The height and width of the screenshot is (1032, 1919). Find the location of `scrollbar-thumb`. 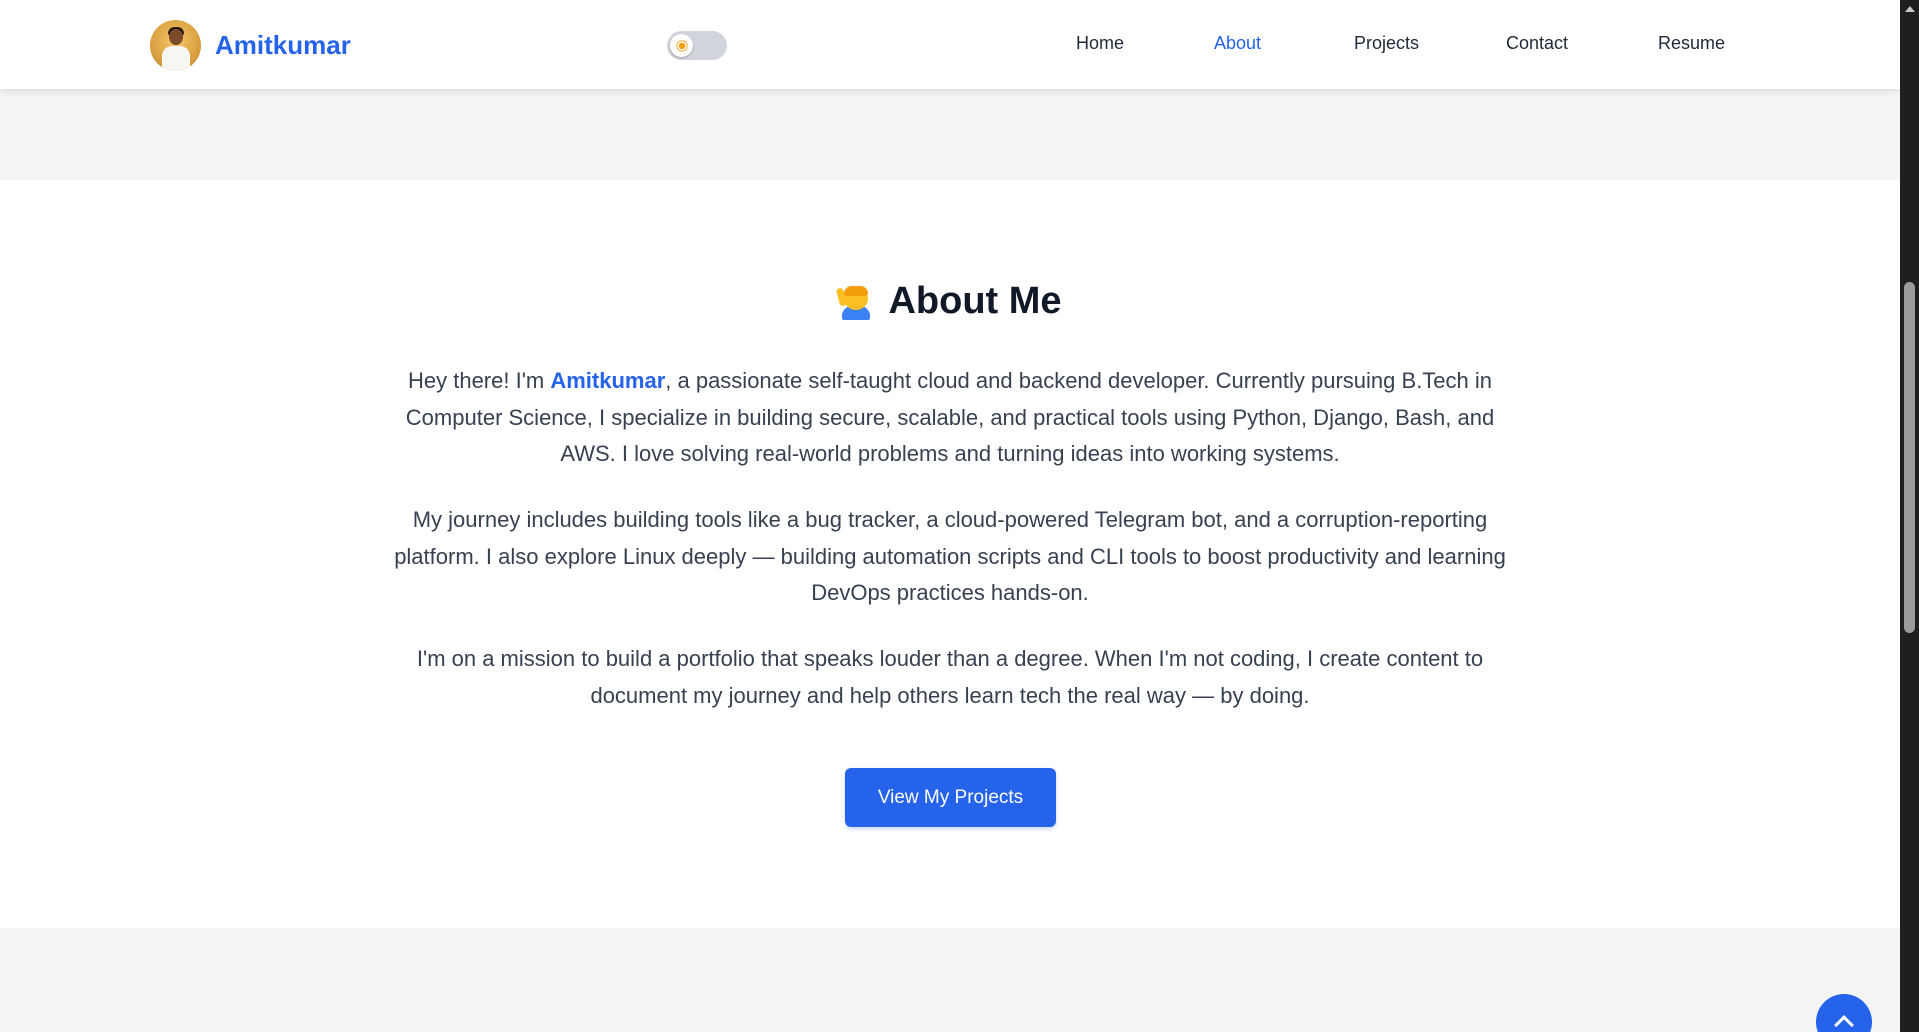

scrollbar-thumb is located at coordinates (1909, 457).